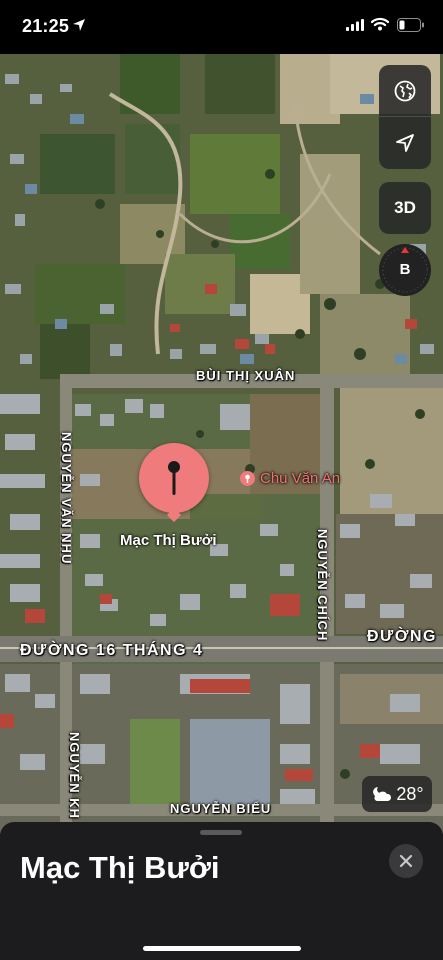 The image size is (443, 960). What do you see at coordinates (300, 478) in the screenshot?
I see `poi-label-chu-van-an: Chu Văn An` at bounding box center [300, 478].